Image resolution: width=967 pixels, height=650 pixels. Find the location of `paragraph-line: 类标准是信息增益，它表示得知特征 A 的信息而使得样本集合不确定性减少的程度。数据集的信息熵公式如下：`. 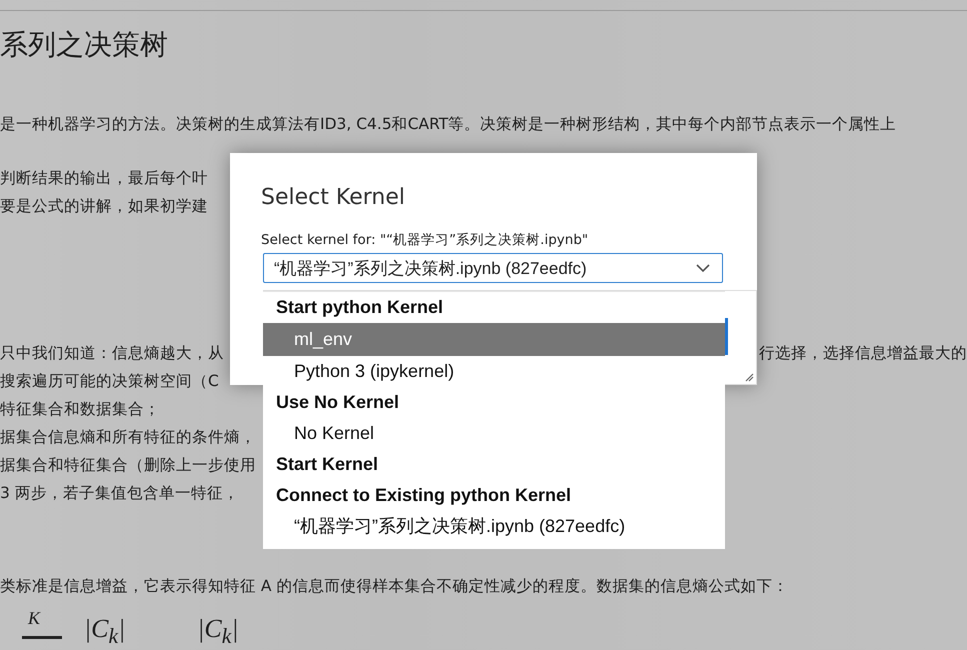

paragraph-line: 类标准是信息增益，它表示得知特征 A 的信息而使得样本集合不确定性减少的程度。数据集的信息熵公式如下： is located at coordinates (394, 586).